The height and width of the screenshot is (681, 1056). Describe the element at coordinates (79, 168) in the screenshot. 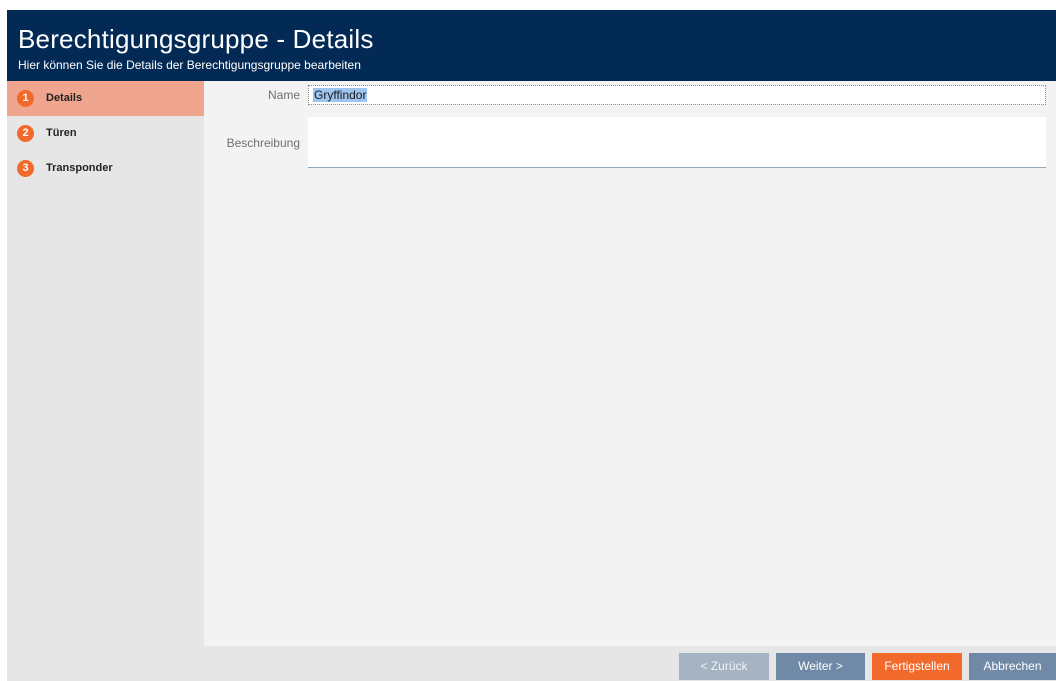

I see `step-label: Transponder` at that location.